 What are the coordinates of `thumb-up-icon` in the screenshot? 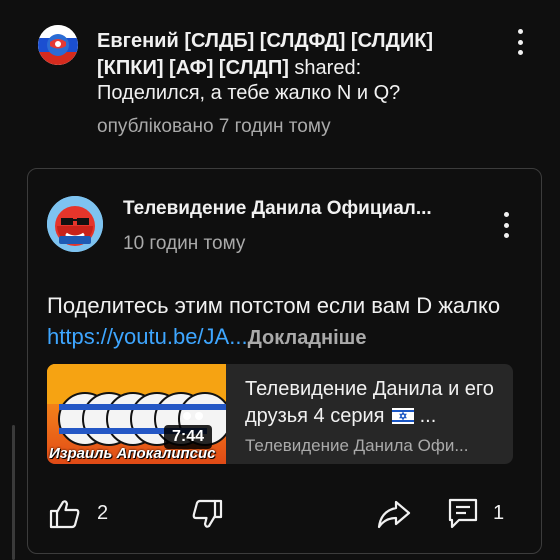 It's located at (64, 514).